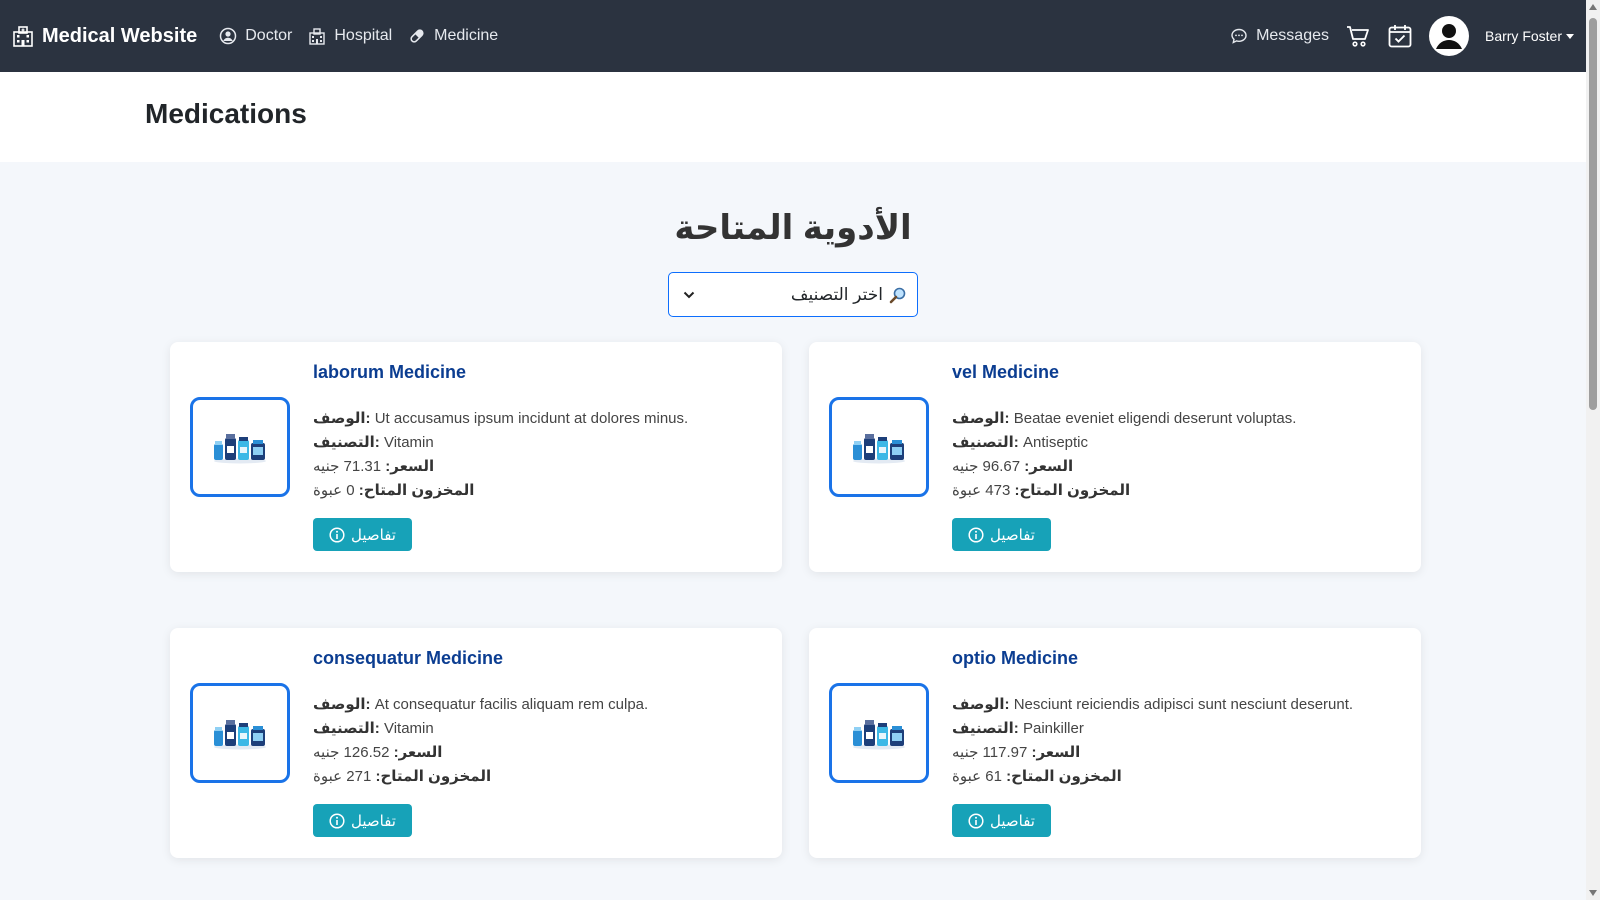 This screenshot has height=900, width=1600. I want to click on category-value: Painkiller, so click(1053, 728).